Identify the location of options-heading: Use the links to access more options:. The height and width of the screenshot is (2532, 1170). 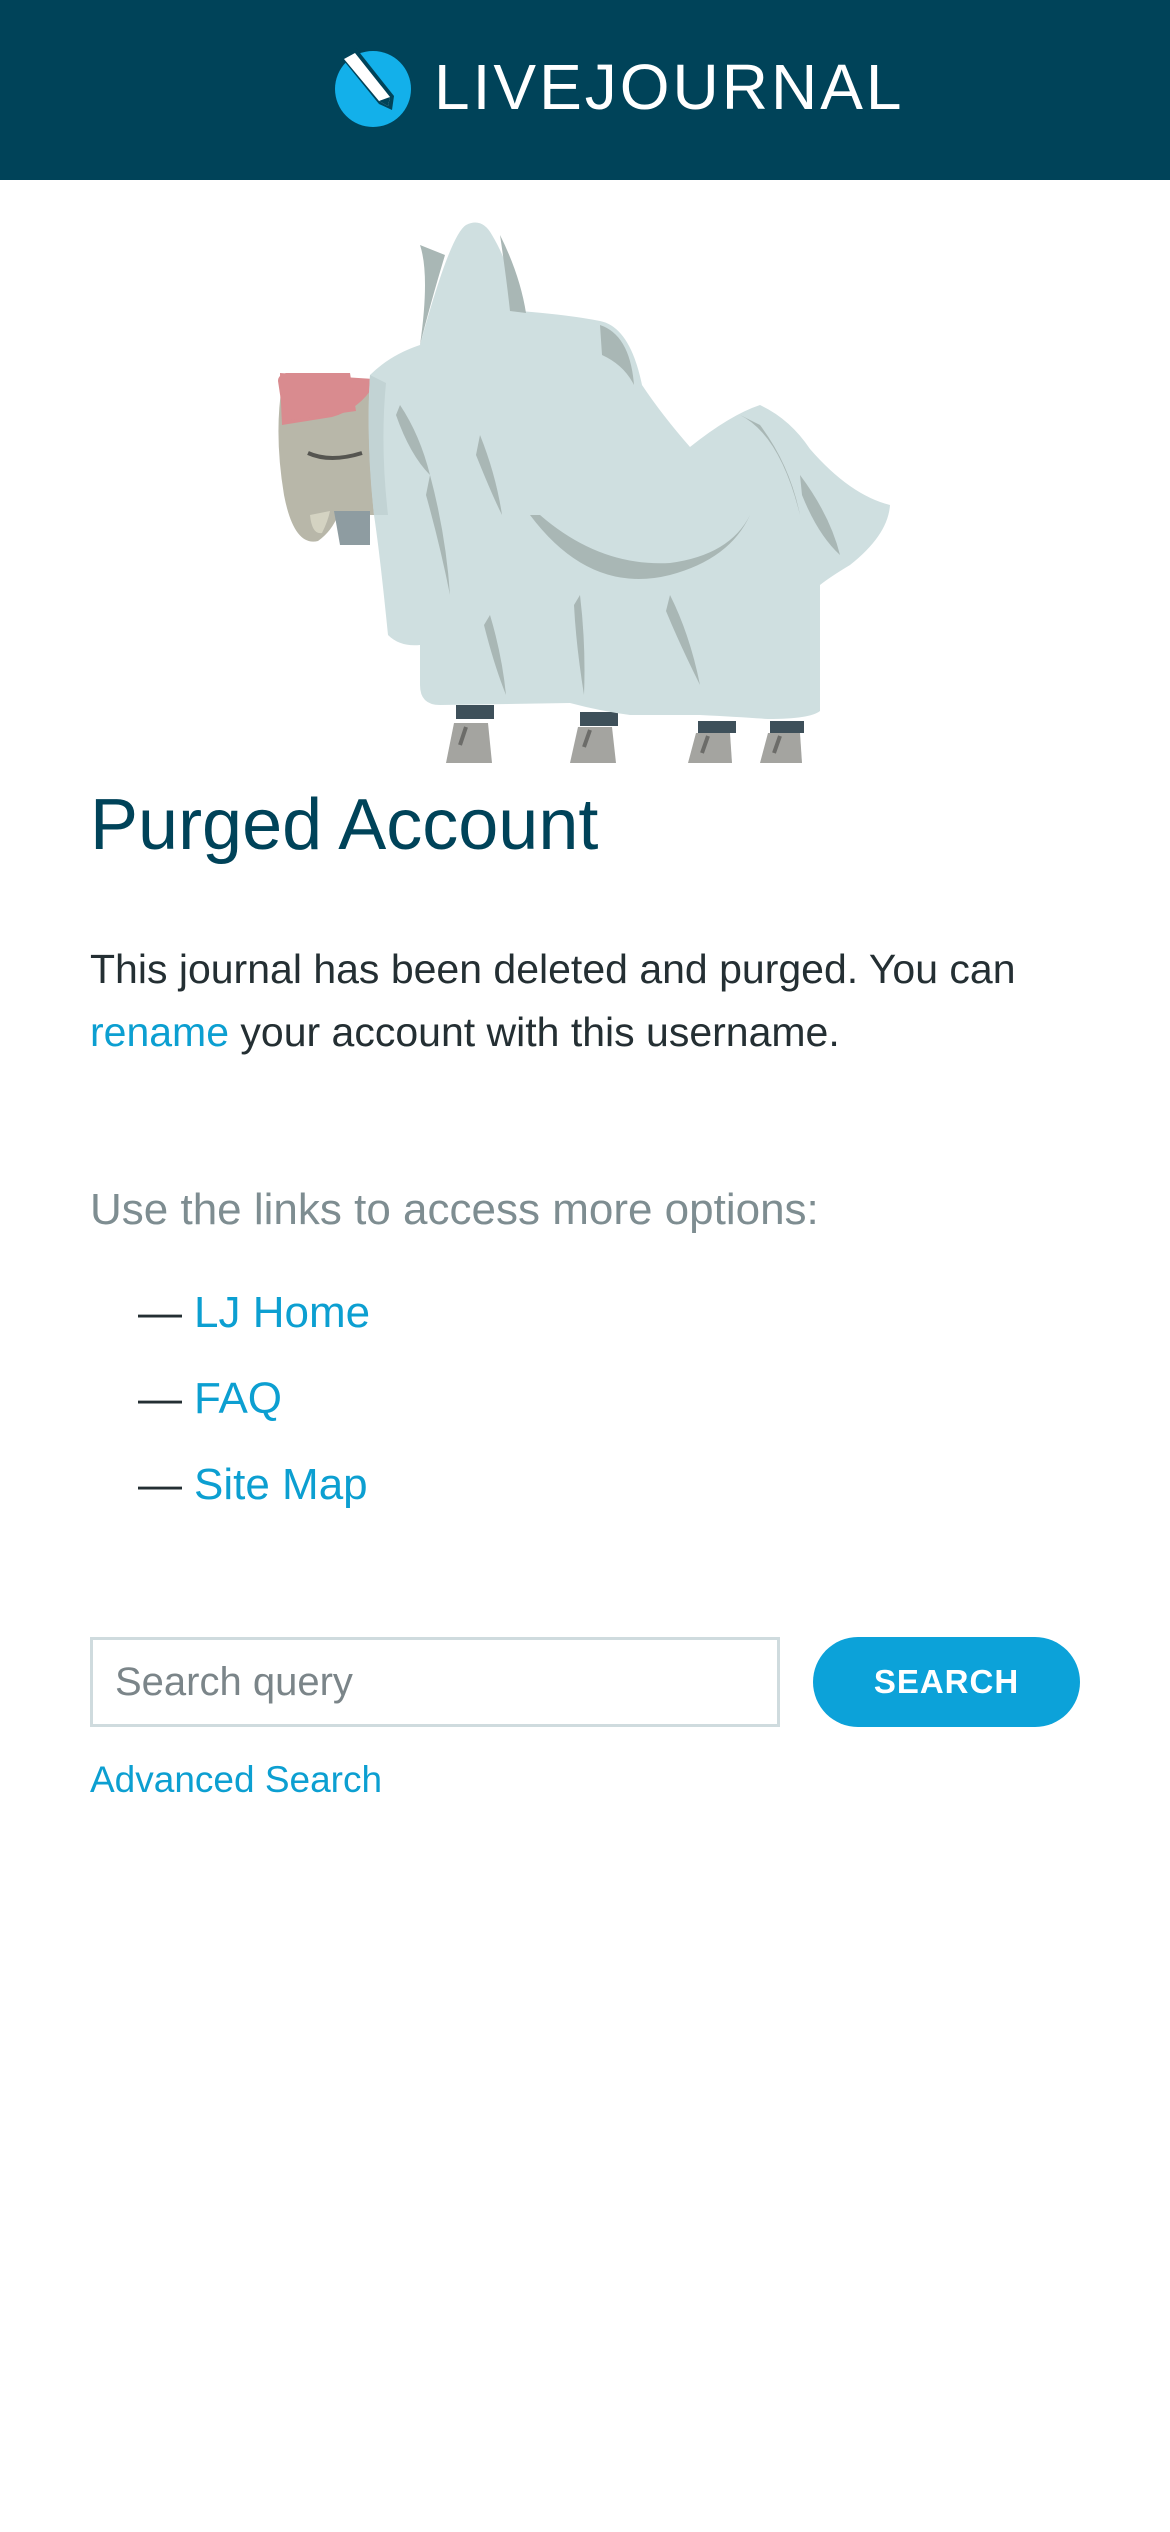
(454, 1209).